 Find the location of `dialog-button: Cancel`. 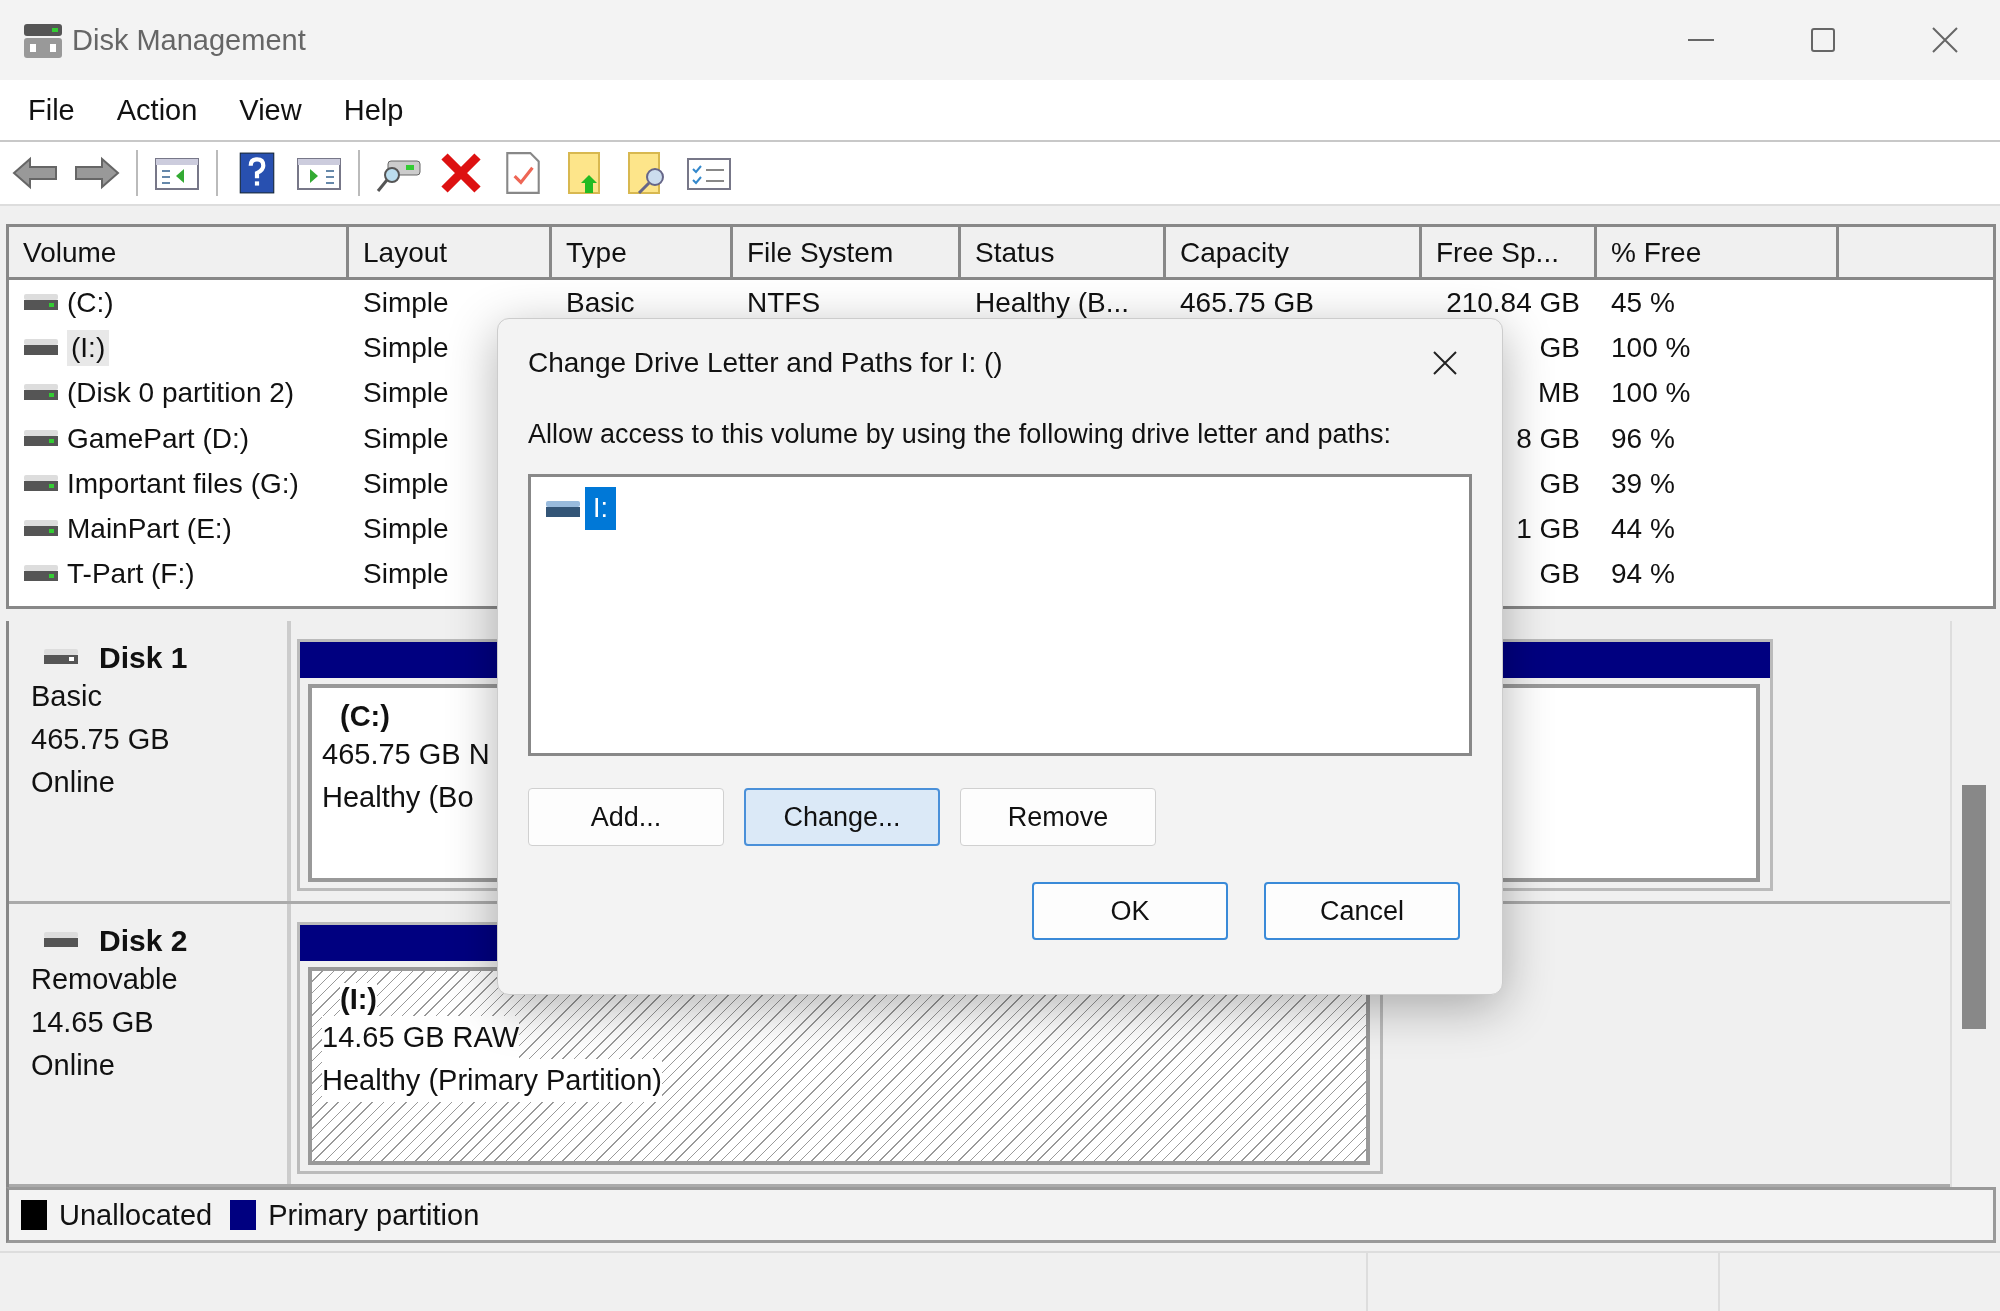

dialog-button: Cancel is located at coordinates (1362, 911).